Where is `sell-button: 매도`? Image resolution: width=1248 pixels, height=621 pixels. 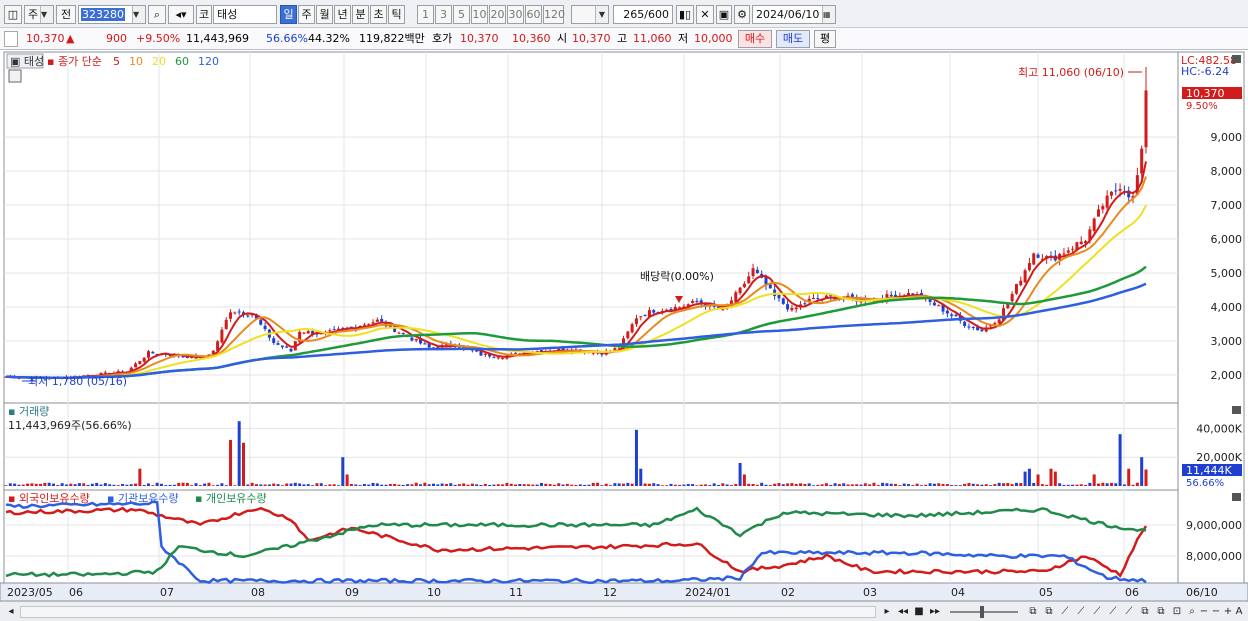 sell-button: 매도 is located at coordinates (793, 39).